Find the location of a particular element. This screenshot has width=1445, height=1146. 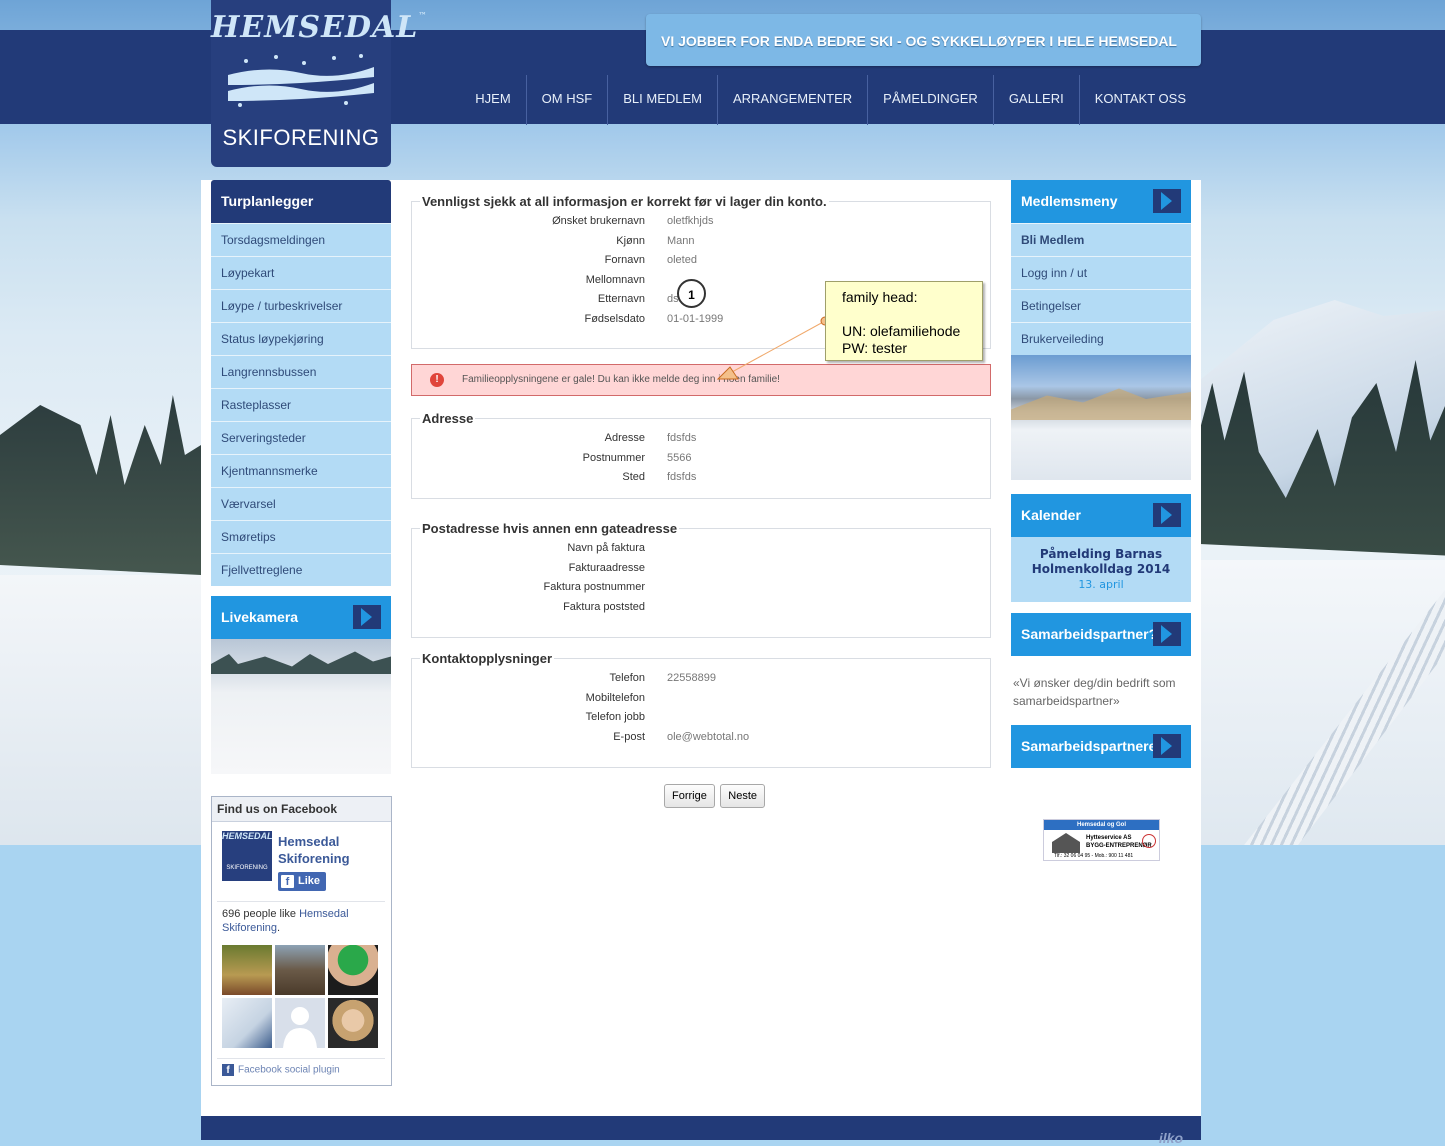

field-label: Telefon jobb is located at coordinates (615, 717).